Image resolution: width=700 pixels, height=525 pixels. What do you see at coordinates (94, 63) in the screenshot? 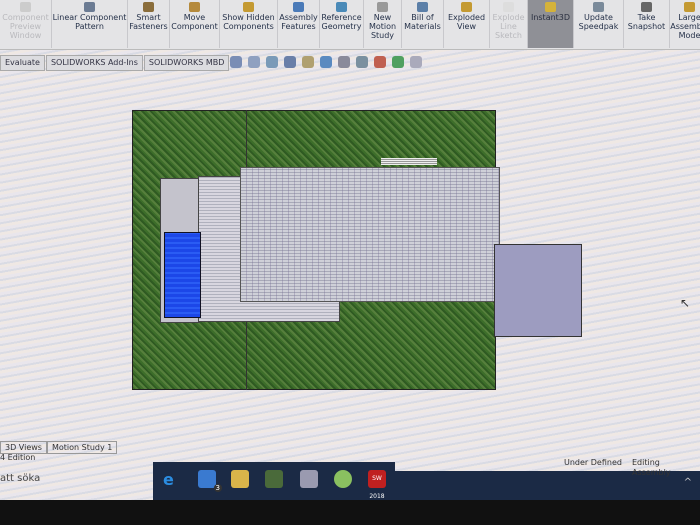
I see `tab-solidworks-add-ins: SOLIDWORKS Add-Ins` at bounding box center [94, 63].